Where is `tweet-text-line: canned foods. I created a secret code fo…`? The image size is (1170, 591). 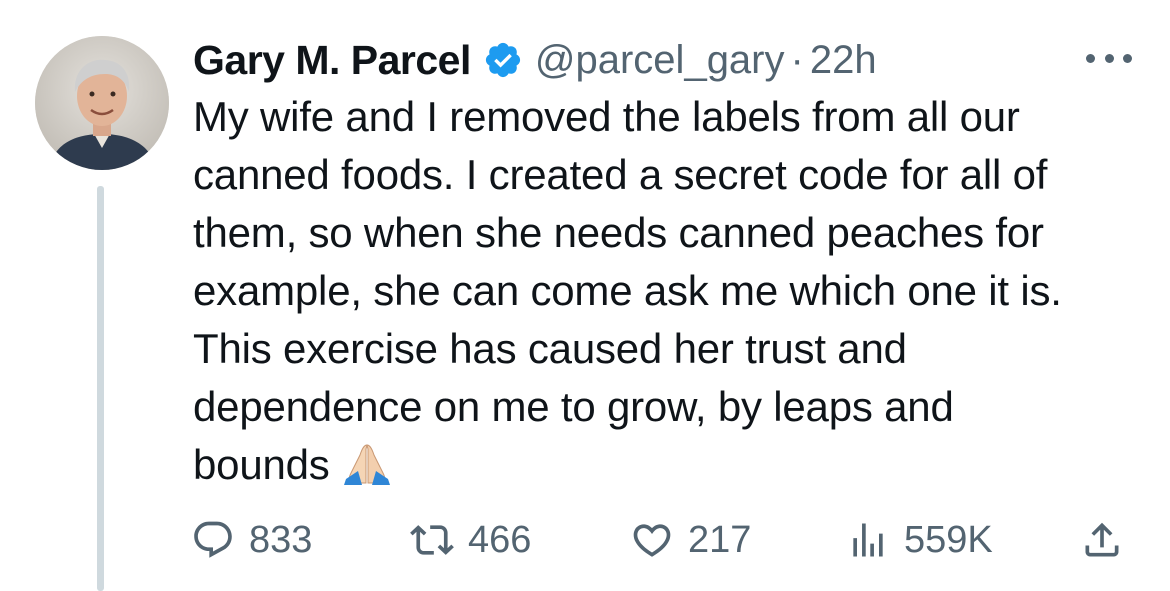
tweet-text-line: canned foods. I created a secret code fo… is located at coordinates (620, 174).